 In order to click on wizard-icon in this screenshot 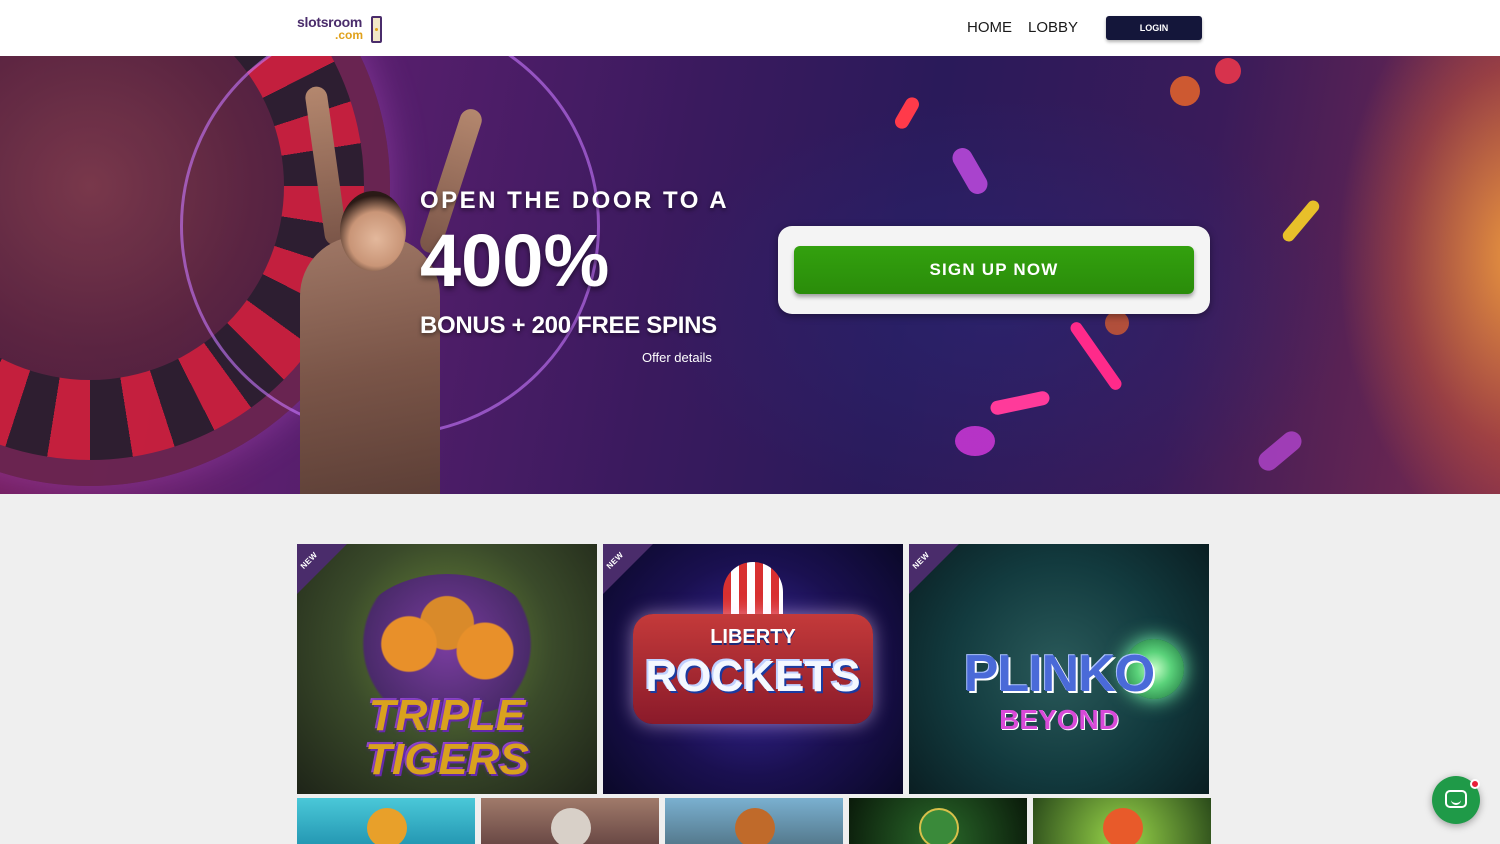, I will do `click(571, 826)`.